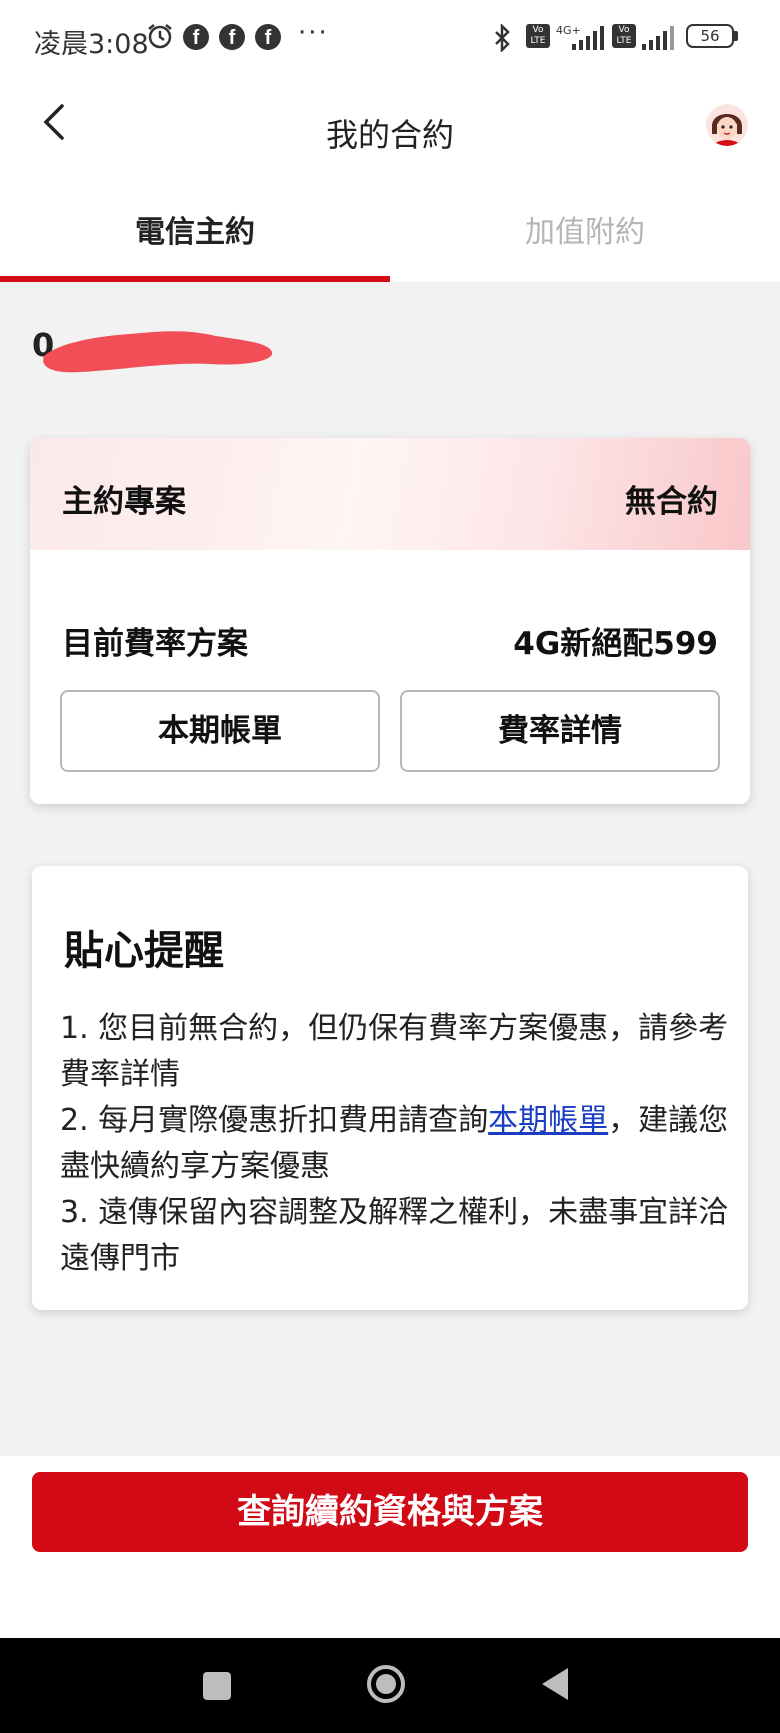  I want to click on battery-icon: 56, so click(710, 36).